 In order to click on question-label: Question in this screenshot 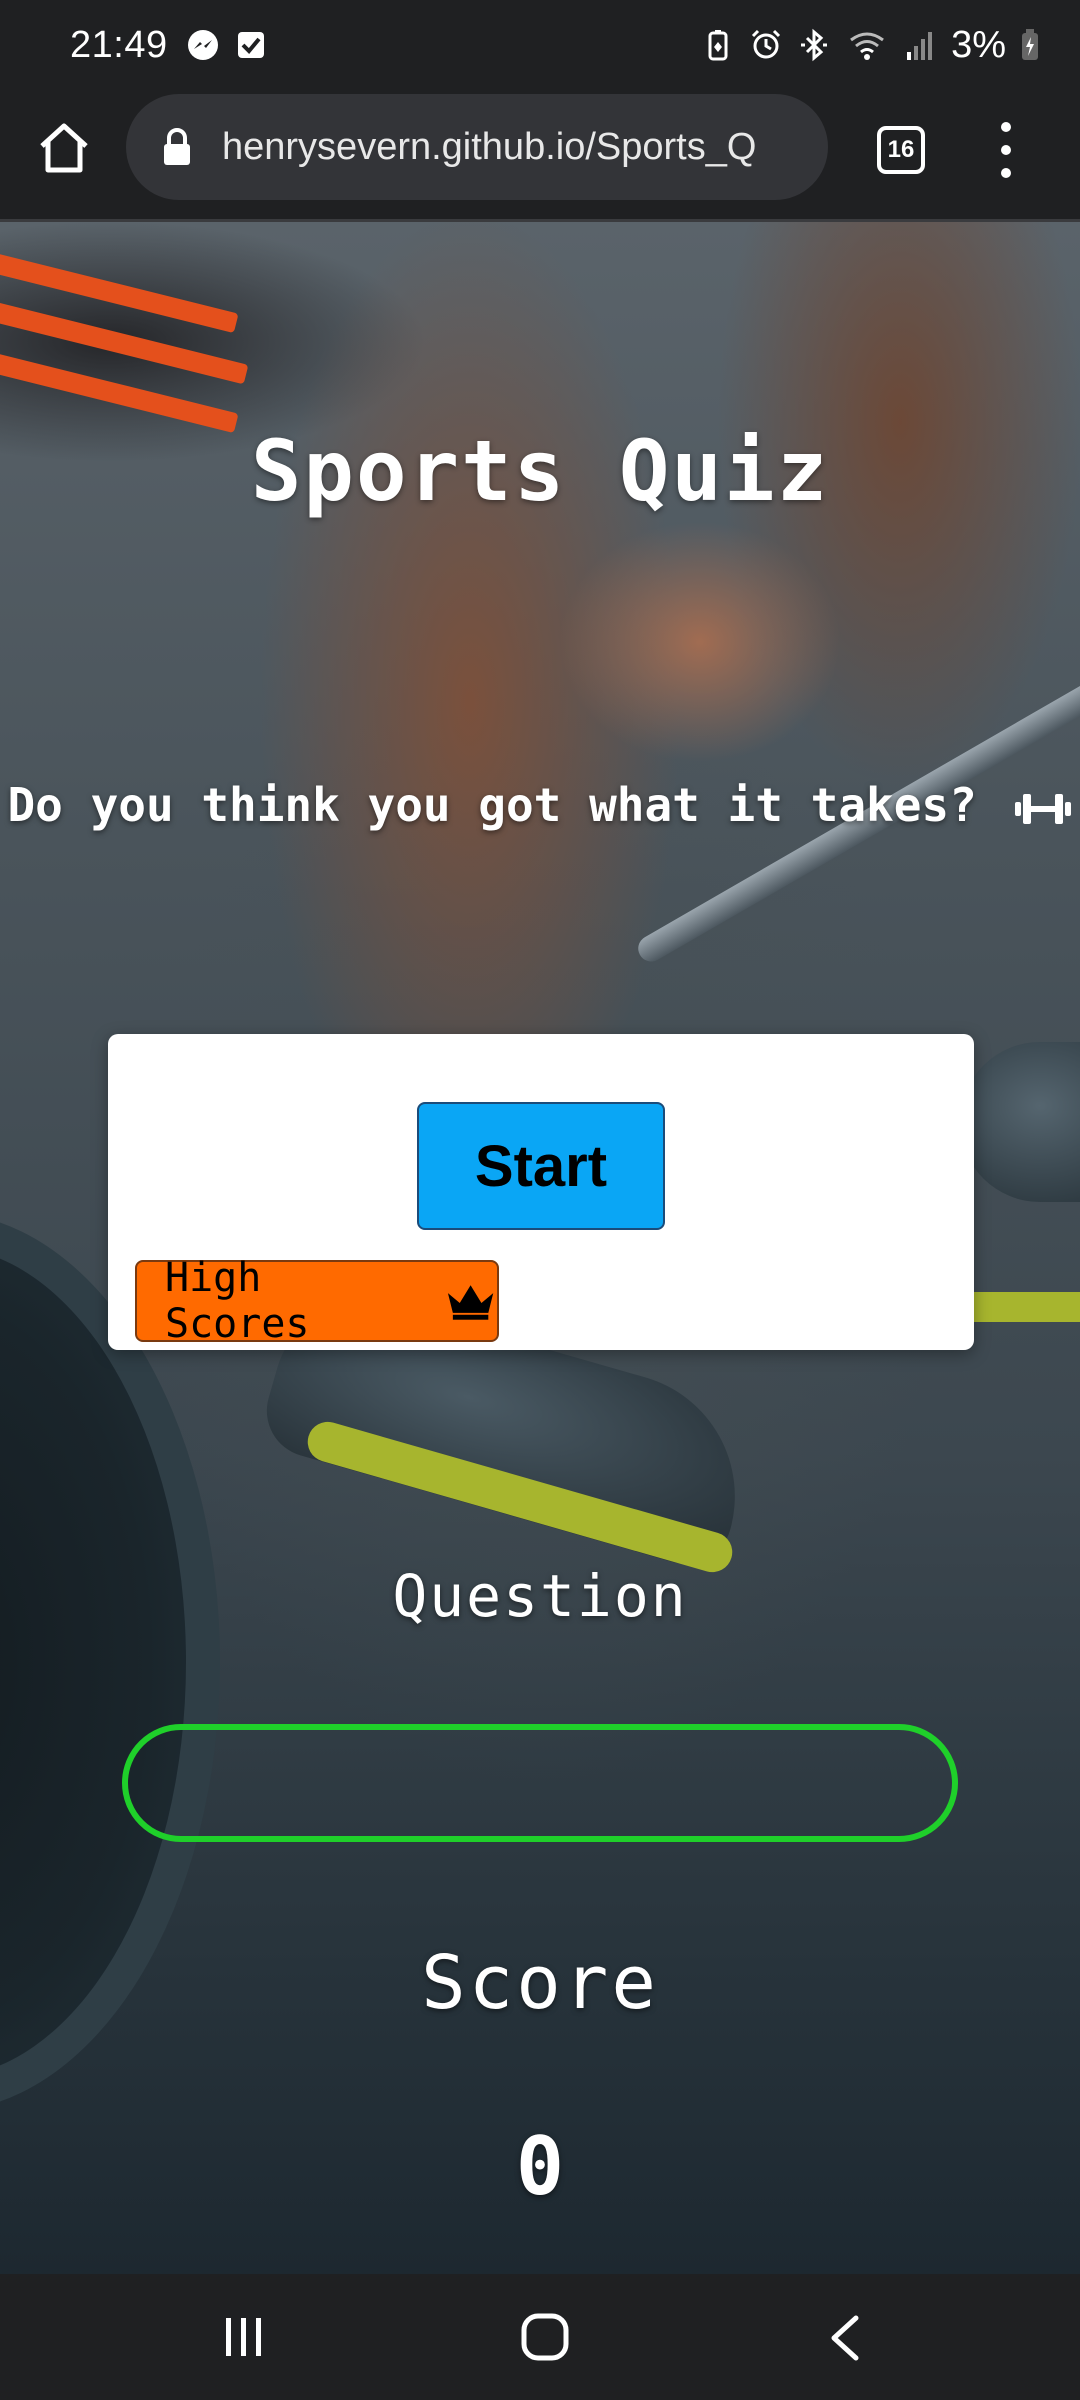, I will do `click(540, 1596)`.